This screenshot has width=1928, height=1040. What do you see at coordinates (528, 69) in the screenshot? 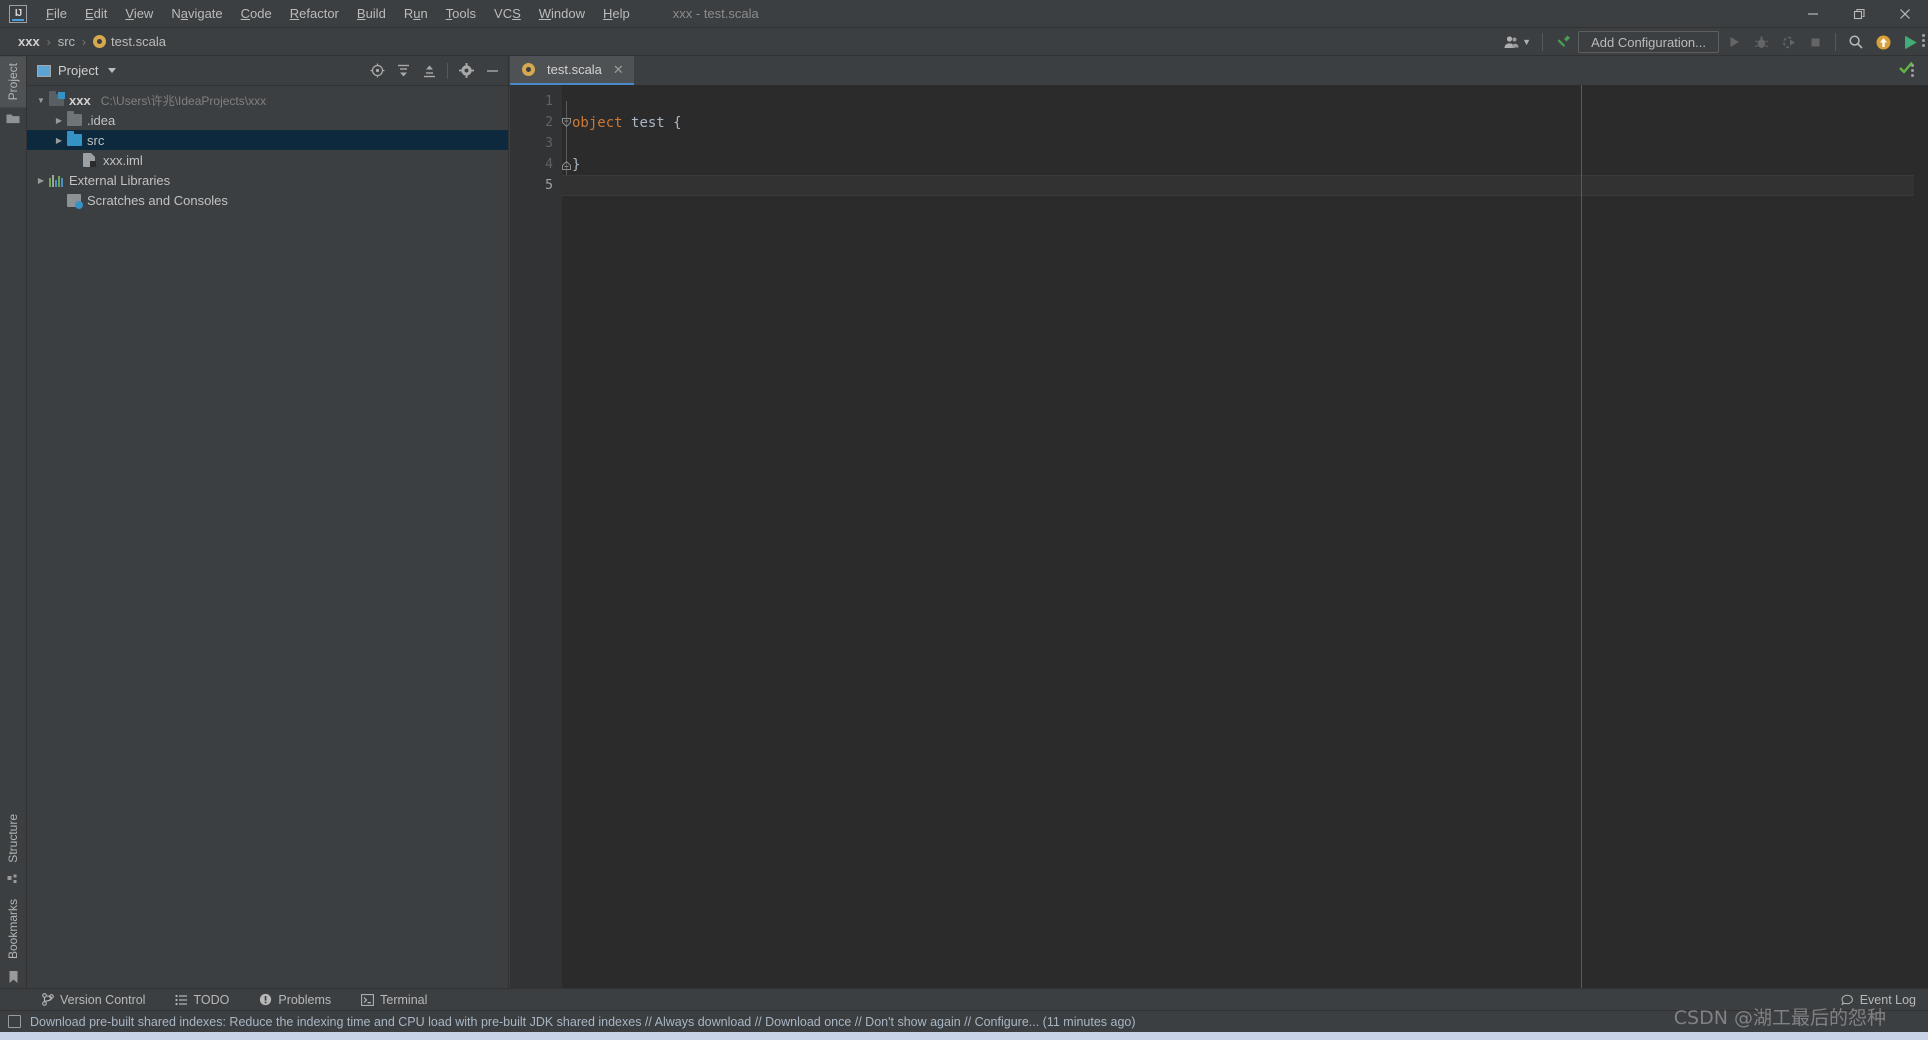
I see `scala-file-icon` at bounding box center [528, 69].